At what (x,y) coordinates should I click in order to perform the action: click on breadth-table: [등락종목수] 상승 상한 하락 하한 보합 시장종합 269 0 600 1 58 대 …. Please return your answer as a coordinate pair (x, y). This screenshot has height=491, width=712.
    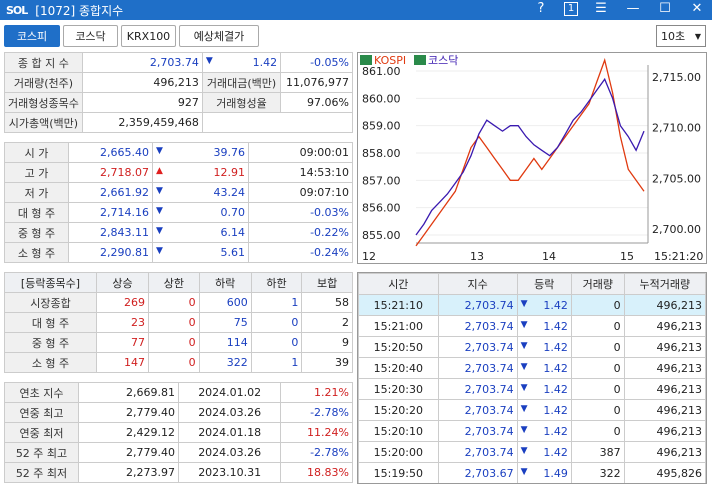
    Looking at the image, I should click on (178, 322).